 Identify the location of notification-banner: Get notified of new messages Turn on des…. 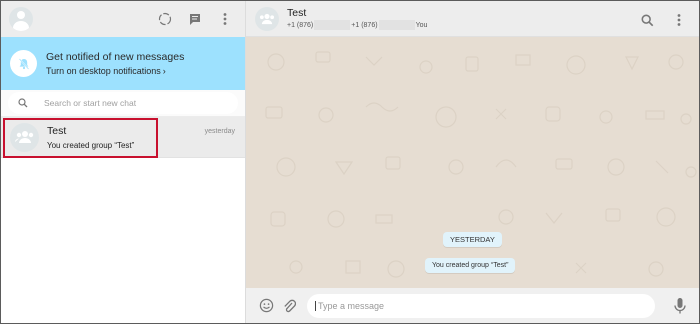
(123, 63).